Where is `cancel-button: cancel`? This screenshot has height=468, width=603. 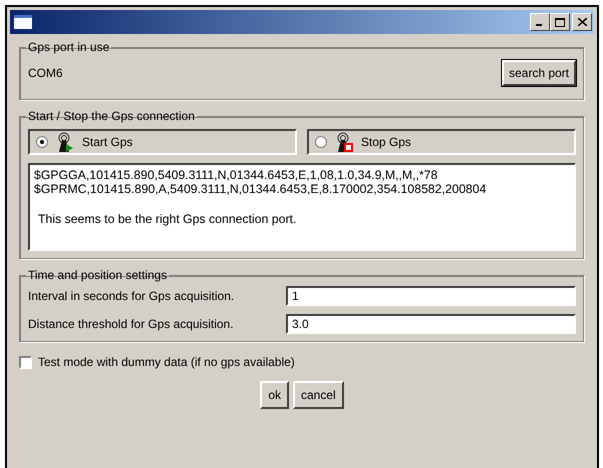 cancel-button: cancel is located at coordinates (318, 395).